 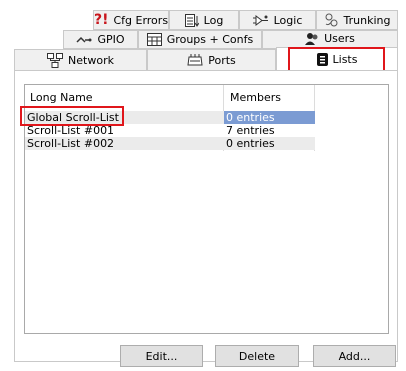 I want to click on tab-cfg-errors: ?! Cfg Errors, so click(x=131, y=20).